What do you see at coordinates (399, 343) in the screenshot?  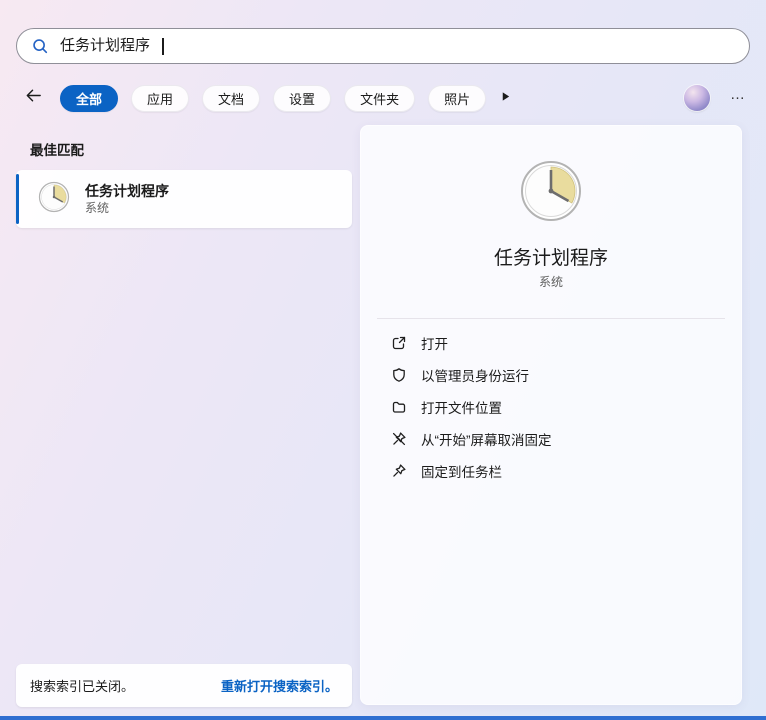 I see `open-icon` at bounding box center [399, 343].